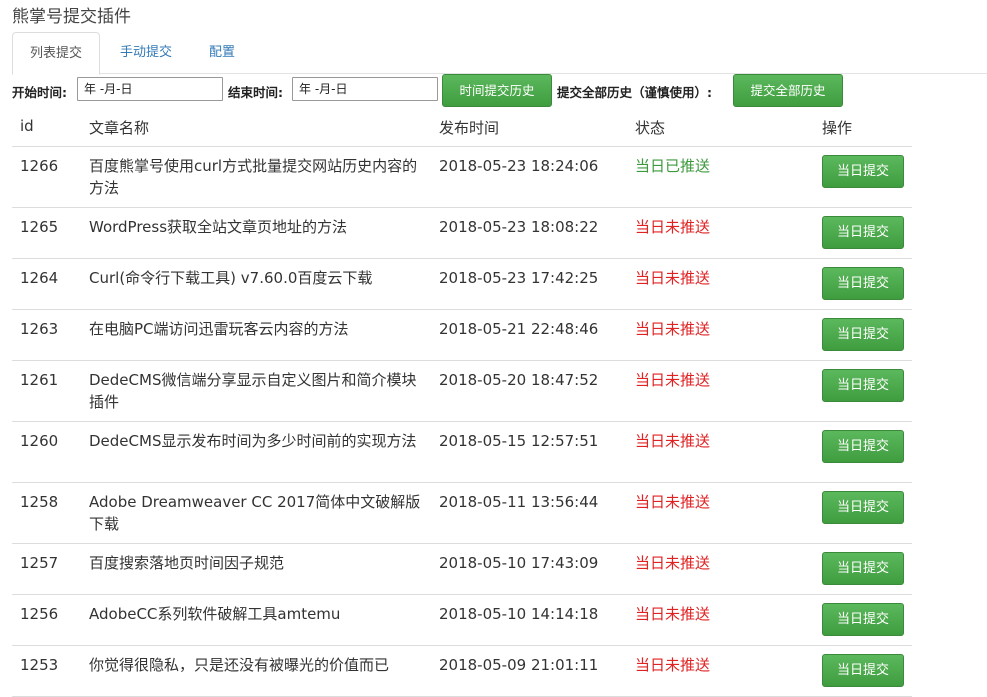 The height and width of the screenshot is (697, 987). Describe the element at coordinates (788, 90) in the screenshot. I see `submit-all-history-button: 提交全部历史` at that location.